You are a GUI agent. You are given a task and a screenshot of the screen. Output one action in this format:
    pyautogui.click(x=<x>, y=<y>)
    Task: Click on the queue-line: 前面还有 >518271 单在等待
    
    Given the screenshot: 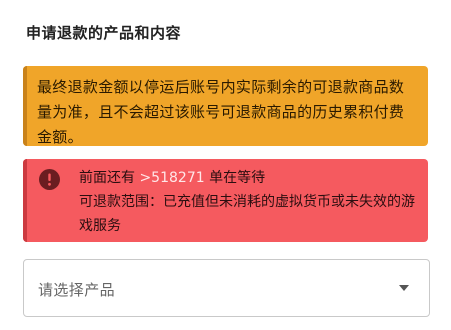 What is the action you would take?
    pyautogui.click(x=248, y=178)
    